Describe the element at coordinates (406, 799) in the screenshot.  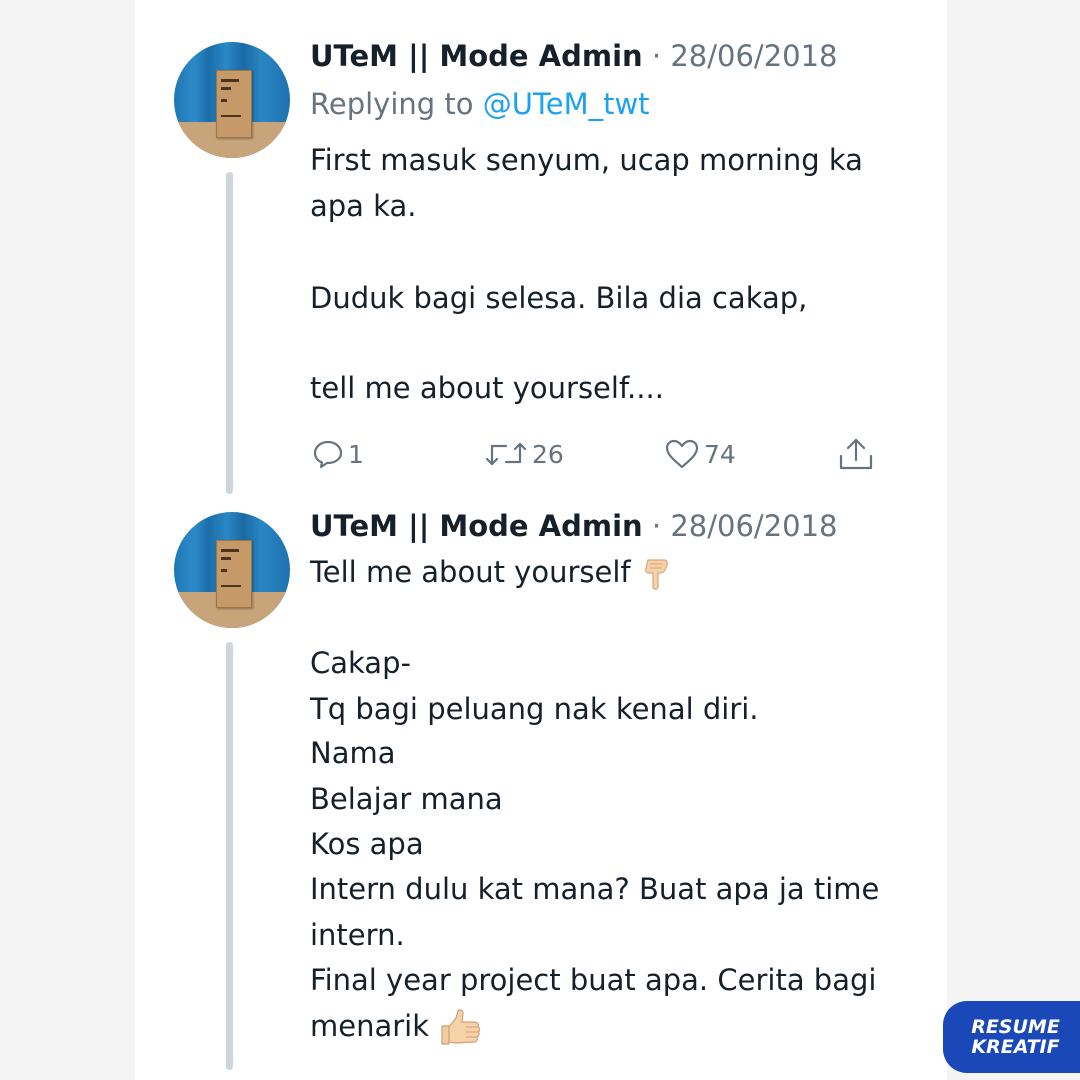
I see `tweet-text-line: Belajar mana` at that location.